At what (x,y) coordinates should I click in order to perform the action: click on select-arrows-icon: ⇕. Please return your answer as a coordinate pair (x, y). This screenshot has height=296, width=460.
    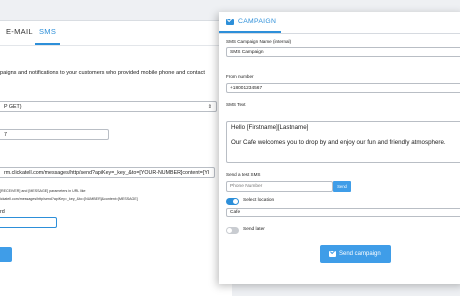
    Looking at the image, I should click on (209, 107).